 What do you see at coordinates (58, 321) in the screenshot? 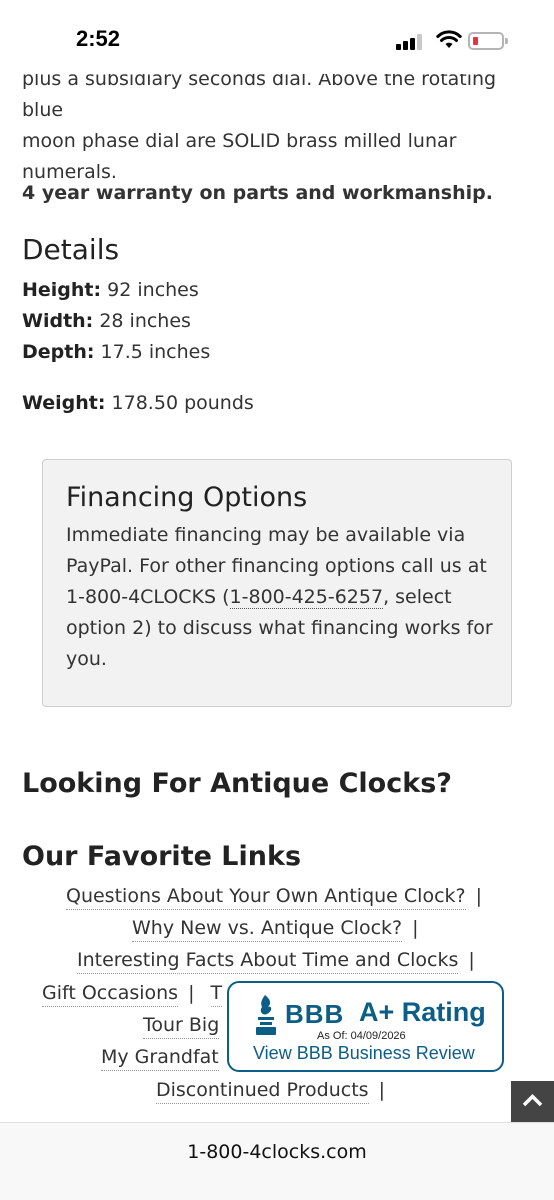
I see `spec-label: Width:` at bounding box center [58, 321].